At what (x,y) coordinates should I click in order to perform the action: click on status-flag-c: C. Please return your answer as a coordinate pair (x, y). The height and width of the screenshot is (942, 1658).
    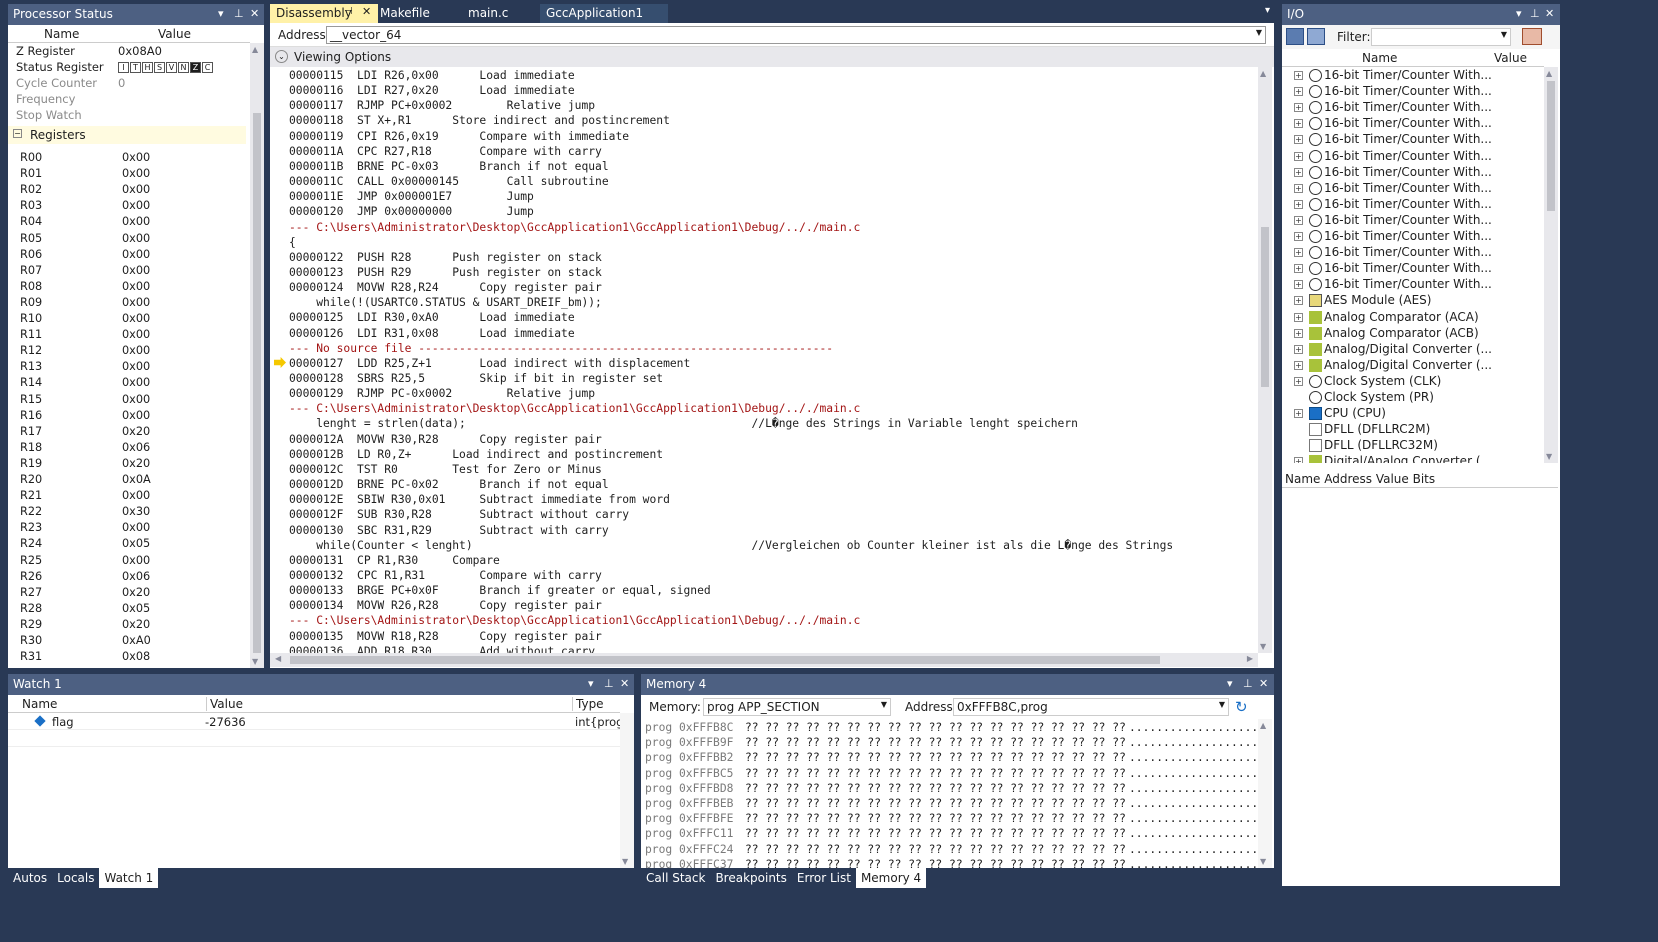
    Looking at the image, I should click on (207, 67).